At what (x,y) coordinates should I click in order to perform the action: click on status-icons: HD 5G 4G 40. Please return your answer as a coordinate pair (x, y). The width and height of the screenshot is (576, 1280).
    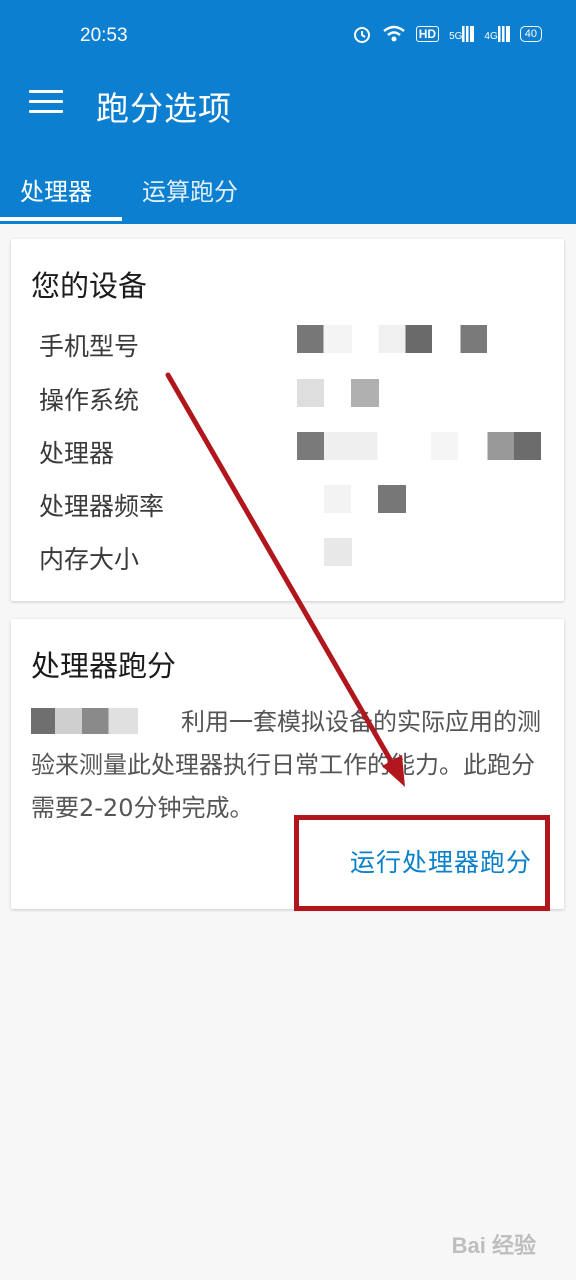
    Looking at the image, I should click on (447, 34).